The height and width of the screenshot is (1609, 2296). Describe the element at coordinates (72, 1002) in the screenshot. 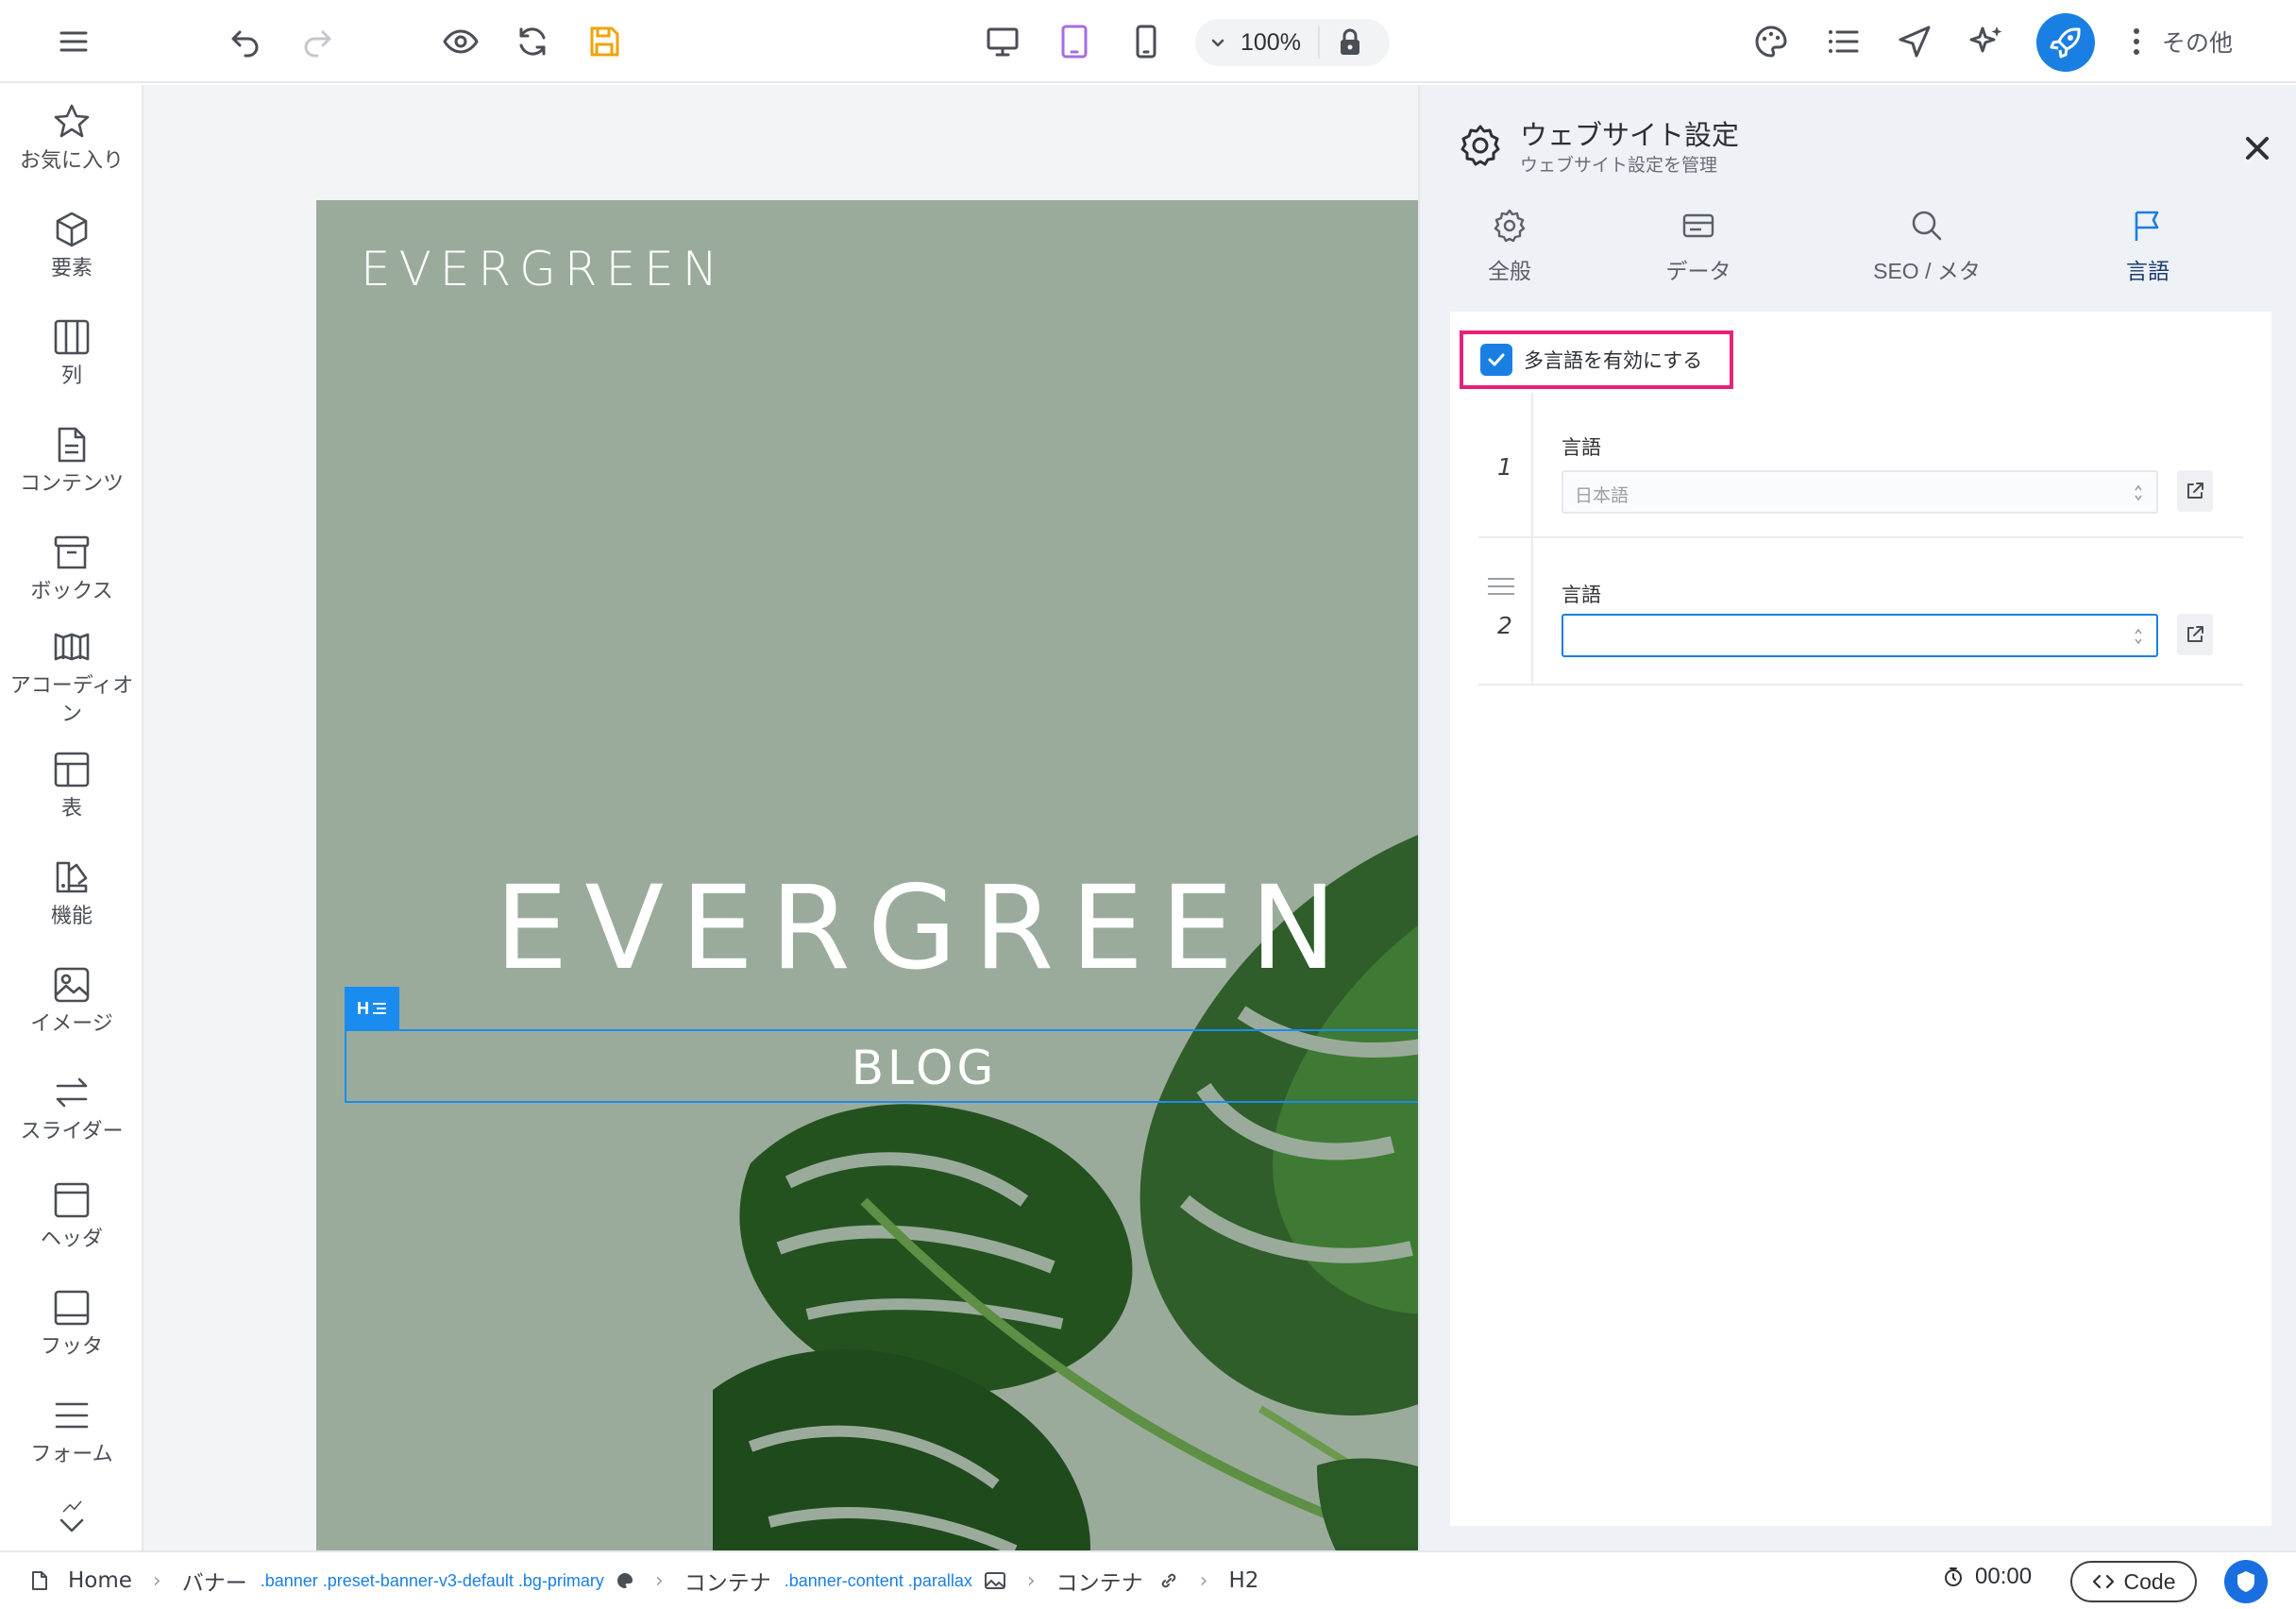

I see `sidebar-item-image: イメージ` at that location.